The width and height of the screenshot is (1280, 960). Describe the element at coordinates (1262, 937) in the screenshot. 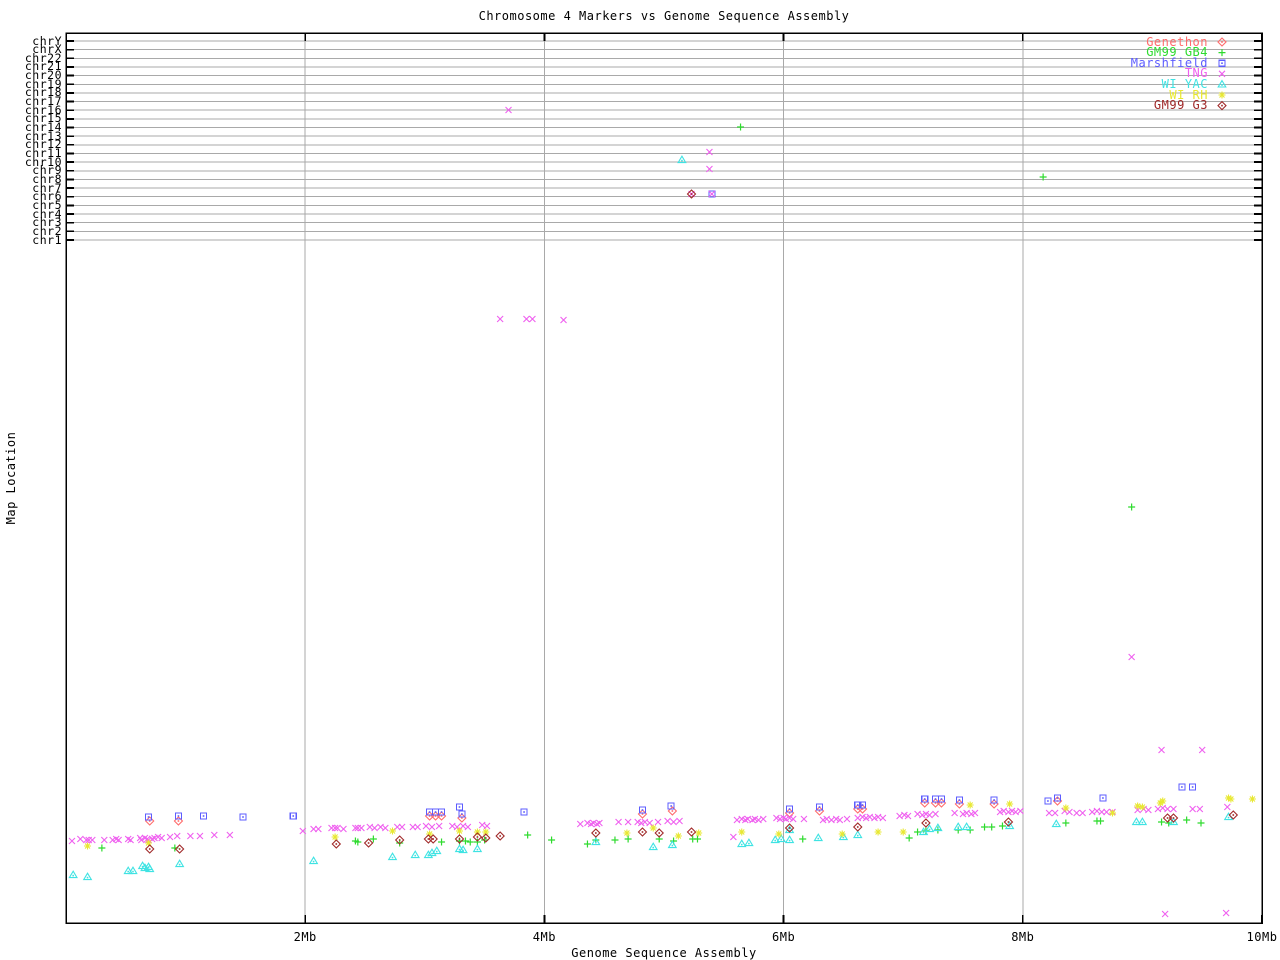

I see `x-tick-label: 10Mb` at that location.